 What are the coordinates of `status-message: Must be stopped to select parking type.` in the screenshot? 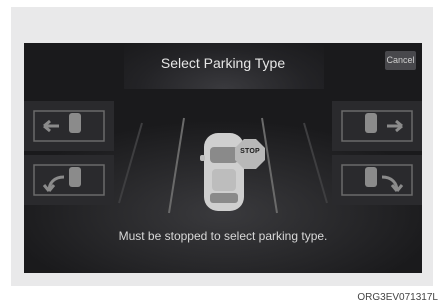 It's located at (223, 236).